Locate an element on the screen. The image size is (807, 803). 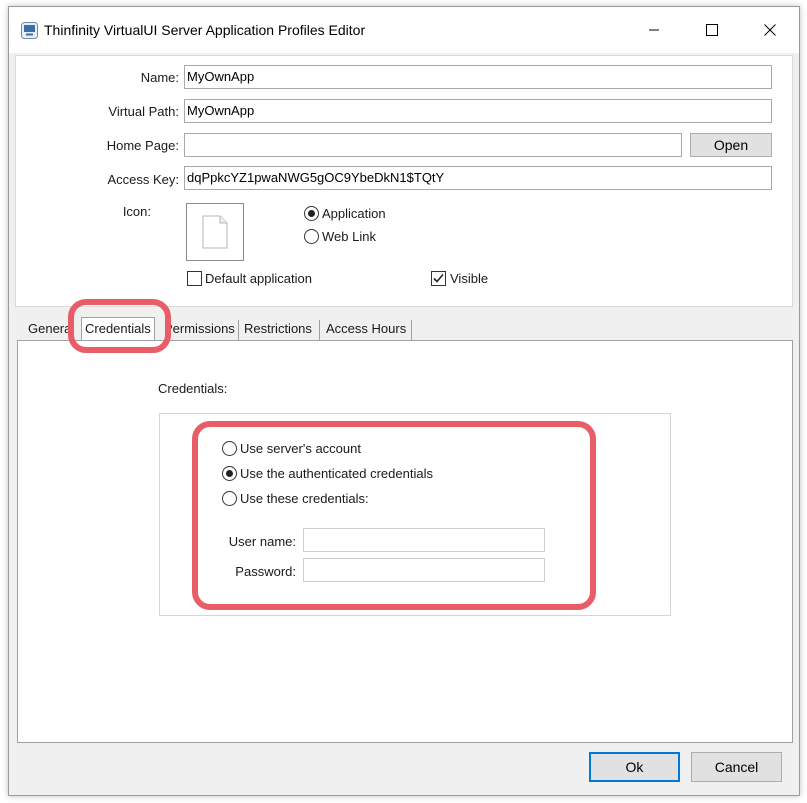
tab-access-hours: Access Hours is located at coordinates (366, 330).